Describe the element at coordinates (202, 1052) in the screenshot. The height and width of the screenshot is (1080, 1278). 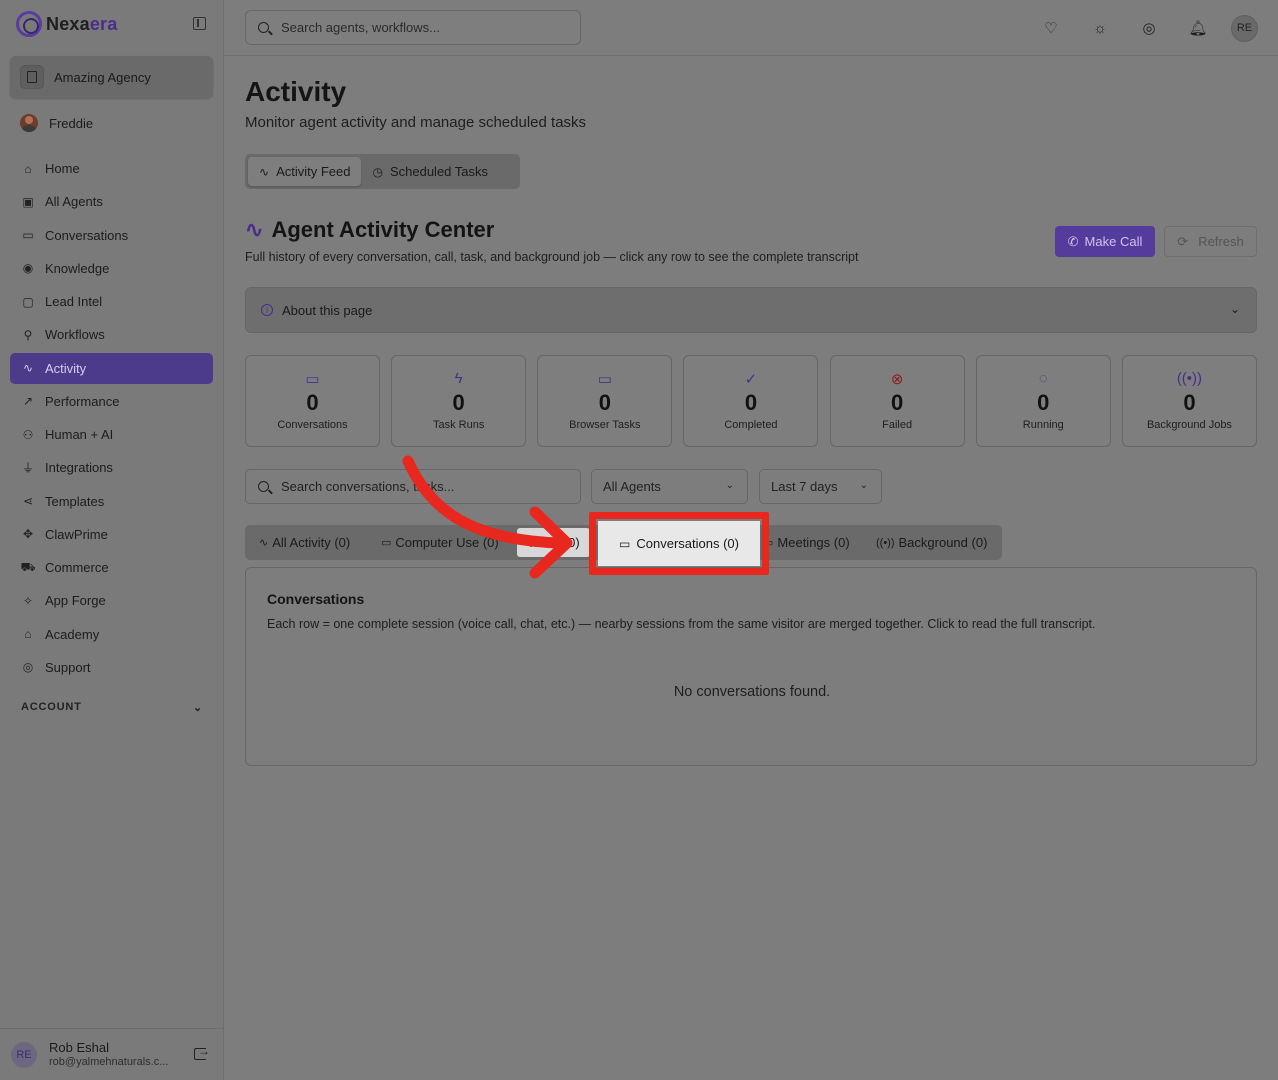
I see `logout-icon` at that location.